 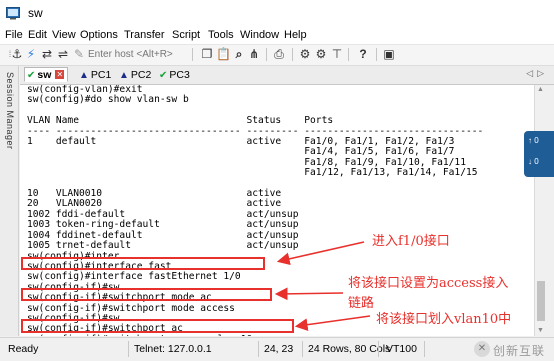 What do you see at coordinates (9, 201) in the screenshot?
I see `session-manager-strip: Session Manager` at bounding box center [9, 201].